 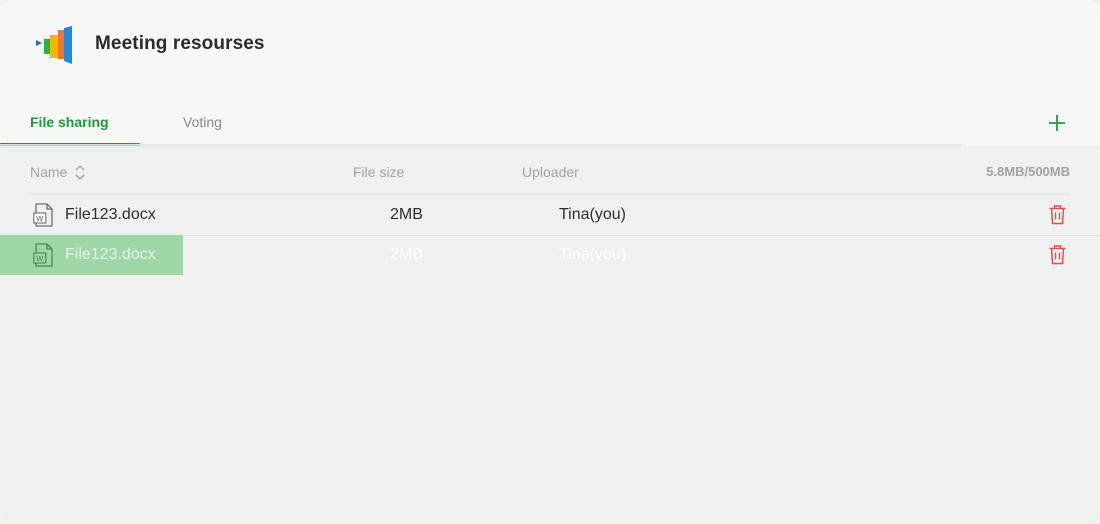 What do you see at coordinates (550, 172) in the screenshot?
I see `column-header-uploader: Uploader` at bounding box center [550, 172].